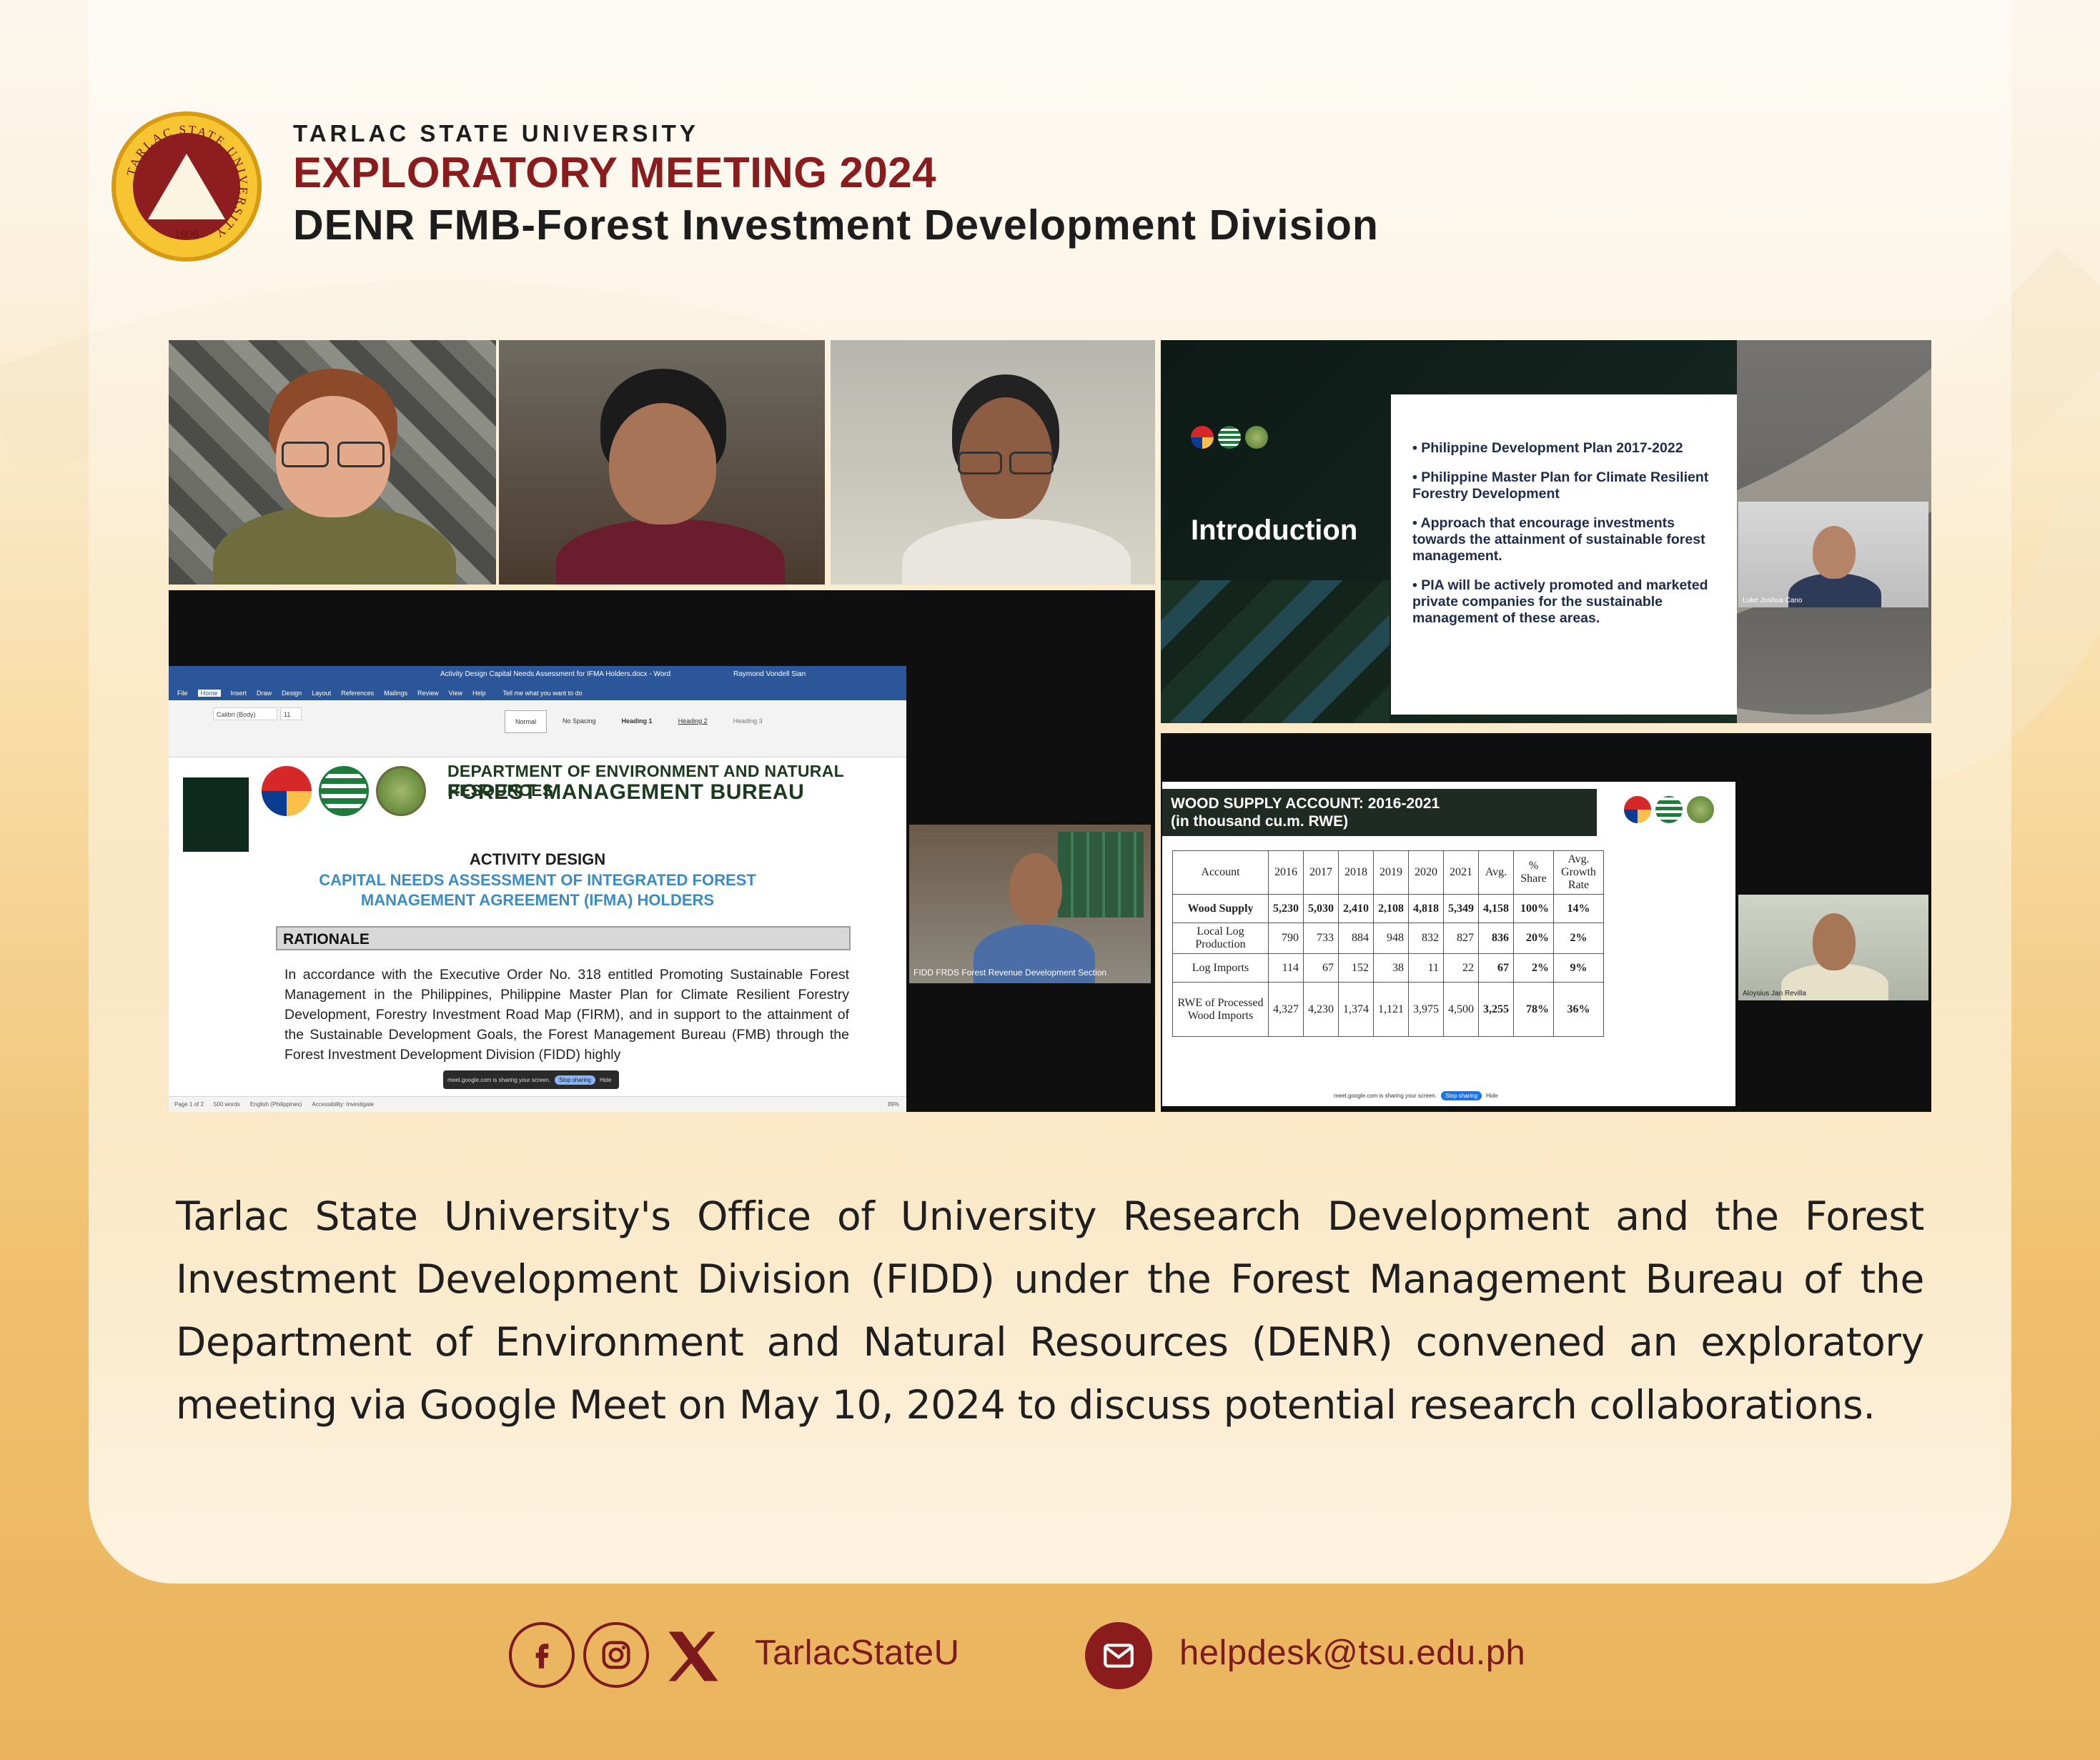  What do you see at coordinates (264, 693) in the screenshot?
I see `tab-draw: Draw` at bounding box center [264, 693].